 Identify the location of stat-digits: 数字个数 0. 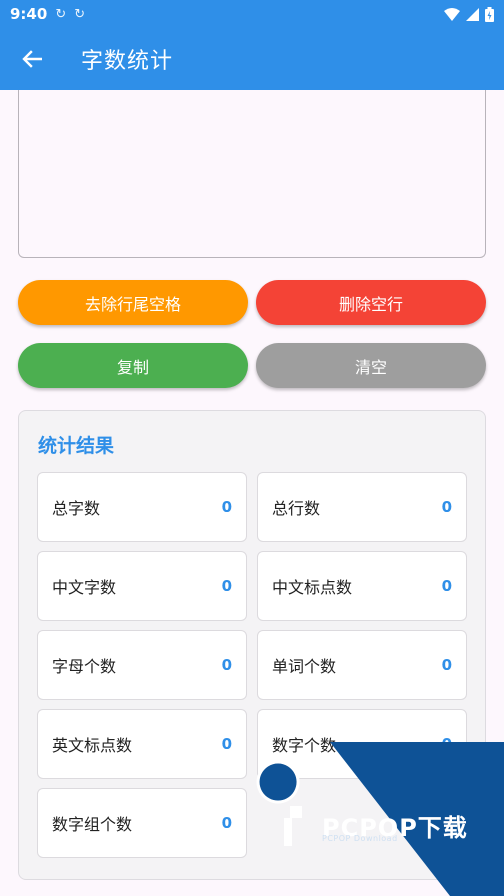
(362, 744).